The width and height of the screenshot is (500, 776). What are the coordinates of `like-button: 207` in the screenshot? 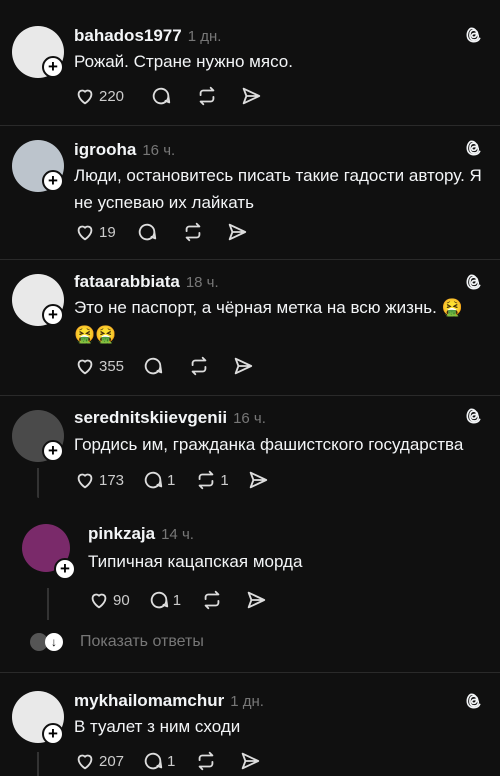 It's located at (99, 761).